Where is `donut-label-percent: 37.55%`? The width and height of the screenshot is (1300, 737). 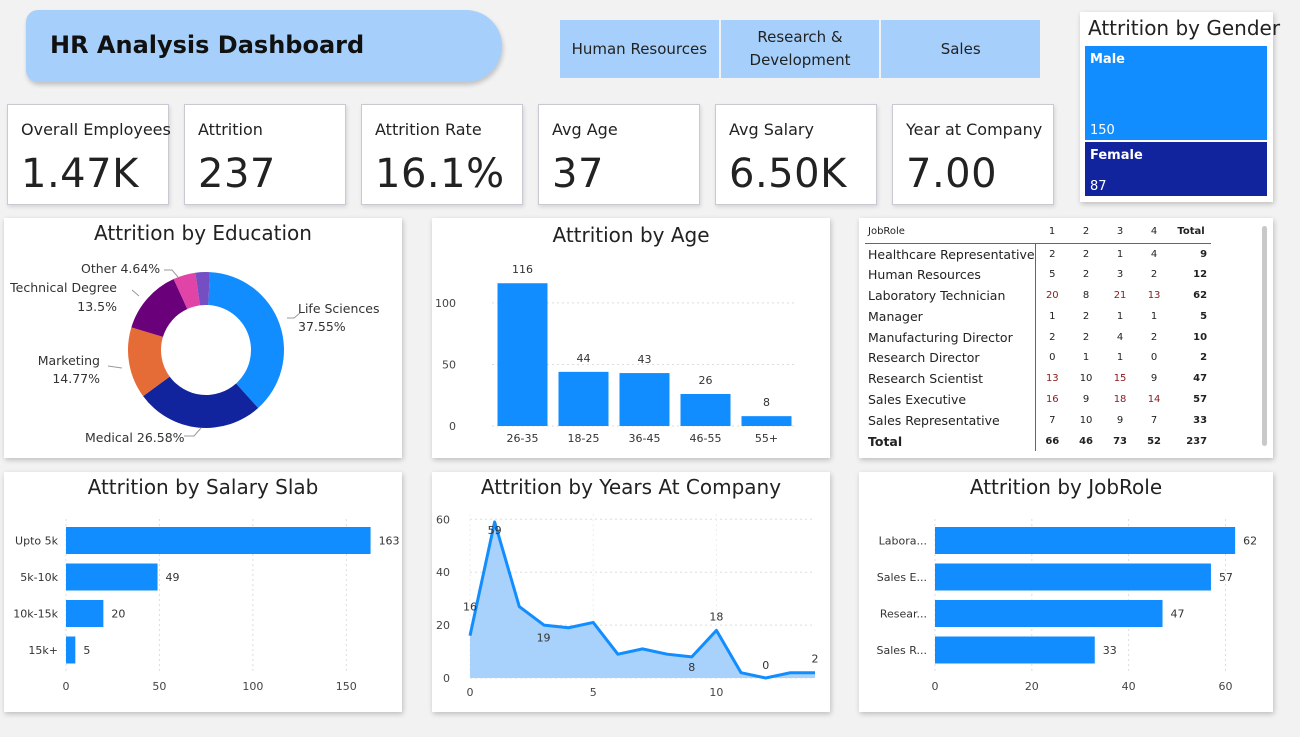
donut-label-percent: 37.55% is located at coordinates (322, 326).